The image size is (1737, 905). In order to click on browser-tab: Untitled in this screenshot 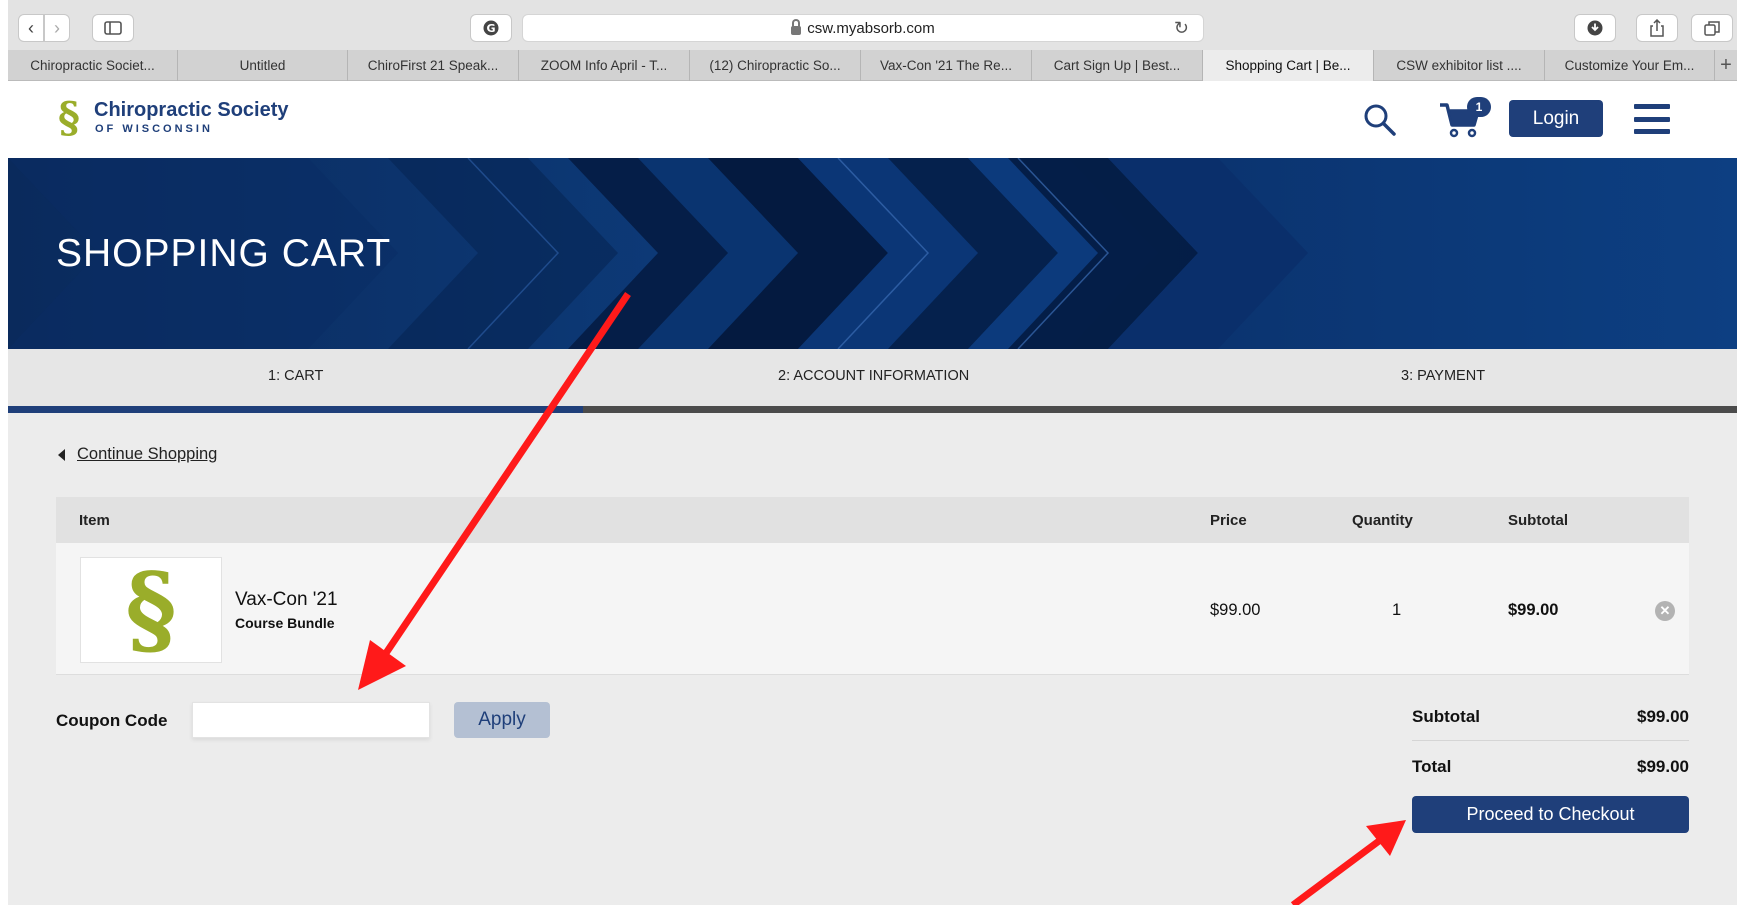, I will do `click(263, 65)`.